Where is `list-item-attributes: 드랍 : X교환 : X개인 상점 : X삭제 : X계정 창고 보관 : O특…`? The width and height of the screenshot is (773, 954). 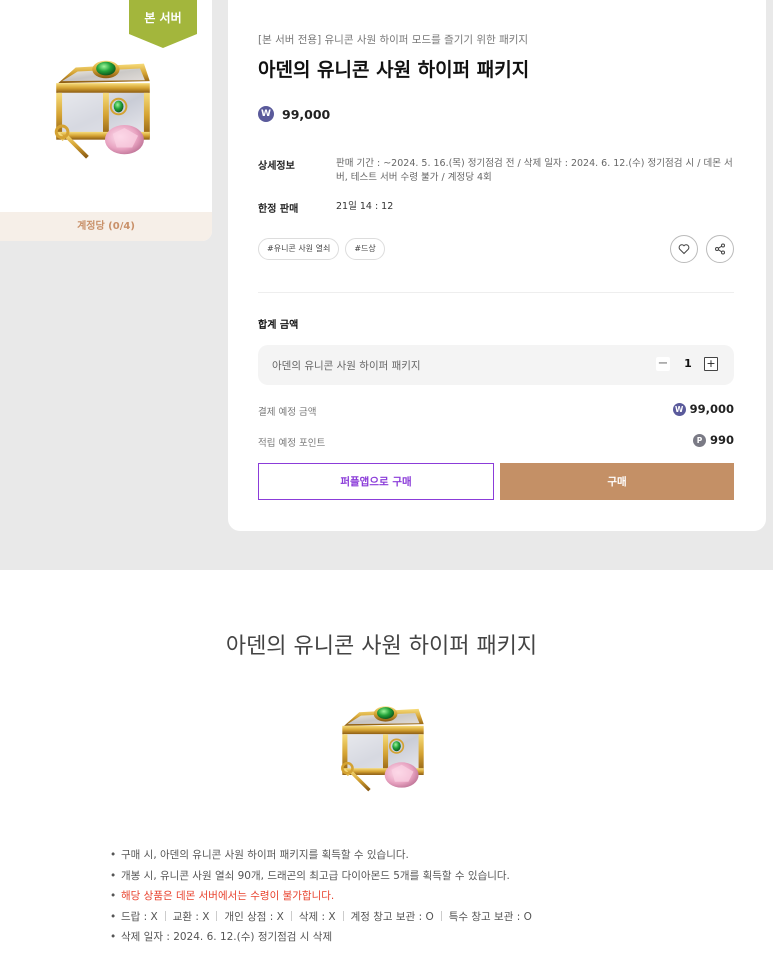 list-item-attributes: 드랍 : X교환 : X개인 상점 : X삭제 : X계정 창고 보관 : O특… is located at coordinates (321, 917).